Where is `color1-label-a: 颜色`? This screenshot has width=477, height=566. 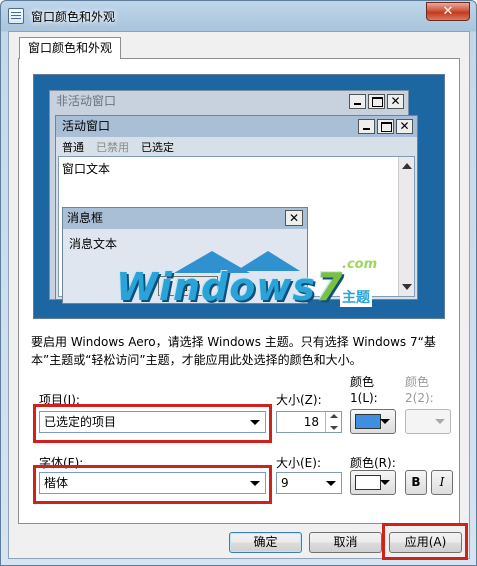 color1-label-a: 颜色 is located at coordinates (362, 382).